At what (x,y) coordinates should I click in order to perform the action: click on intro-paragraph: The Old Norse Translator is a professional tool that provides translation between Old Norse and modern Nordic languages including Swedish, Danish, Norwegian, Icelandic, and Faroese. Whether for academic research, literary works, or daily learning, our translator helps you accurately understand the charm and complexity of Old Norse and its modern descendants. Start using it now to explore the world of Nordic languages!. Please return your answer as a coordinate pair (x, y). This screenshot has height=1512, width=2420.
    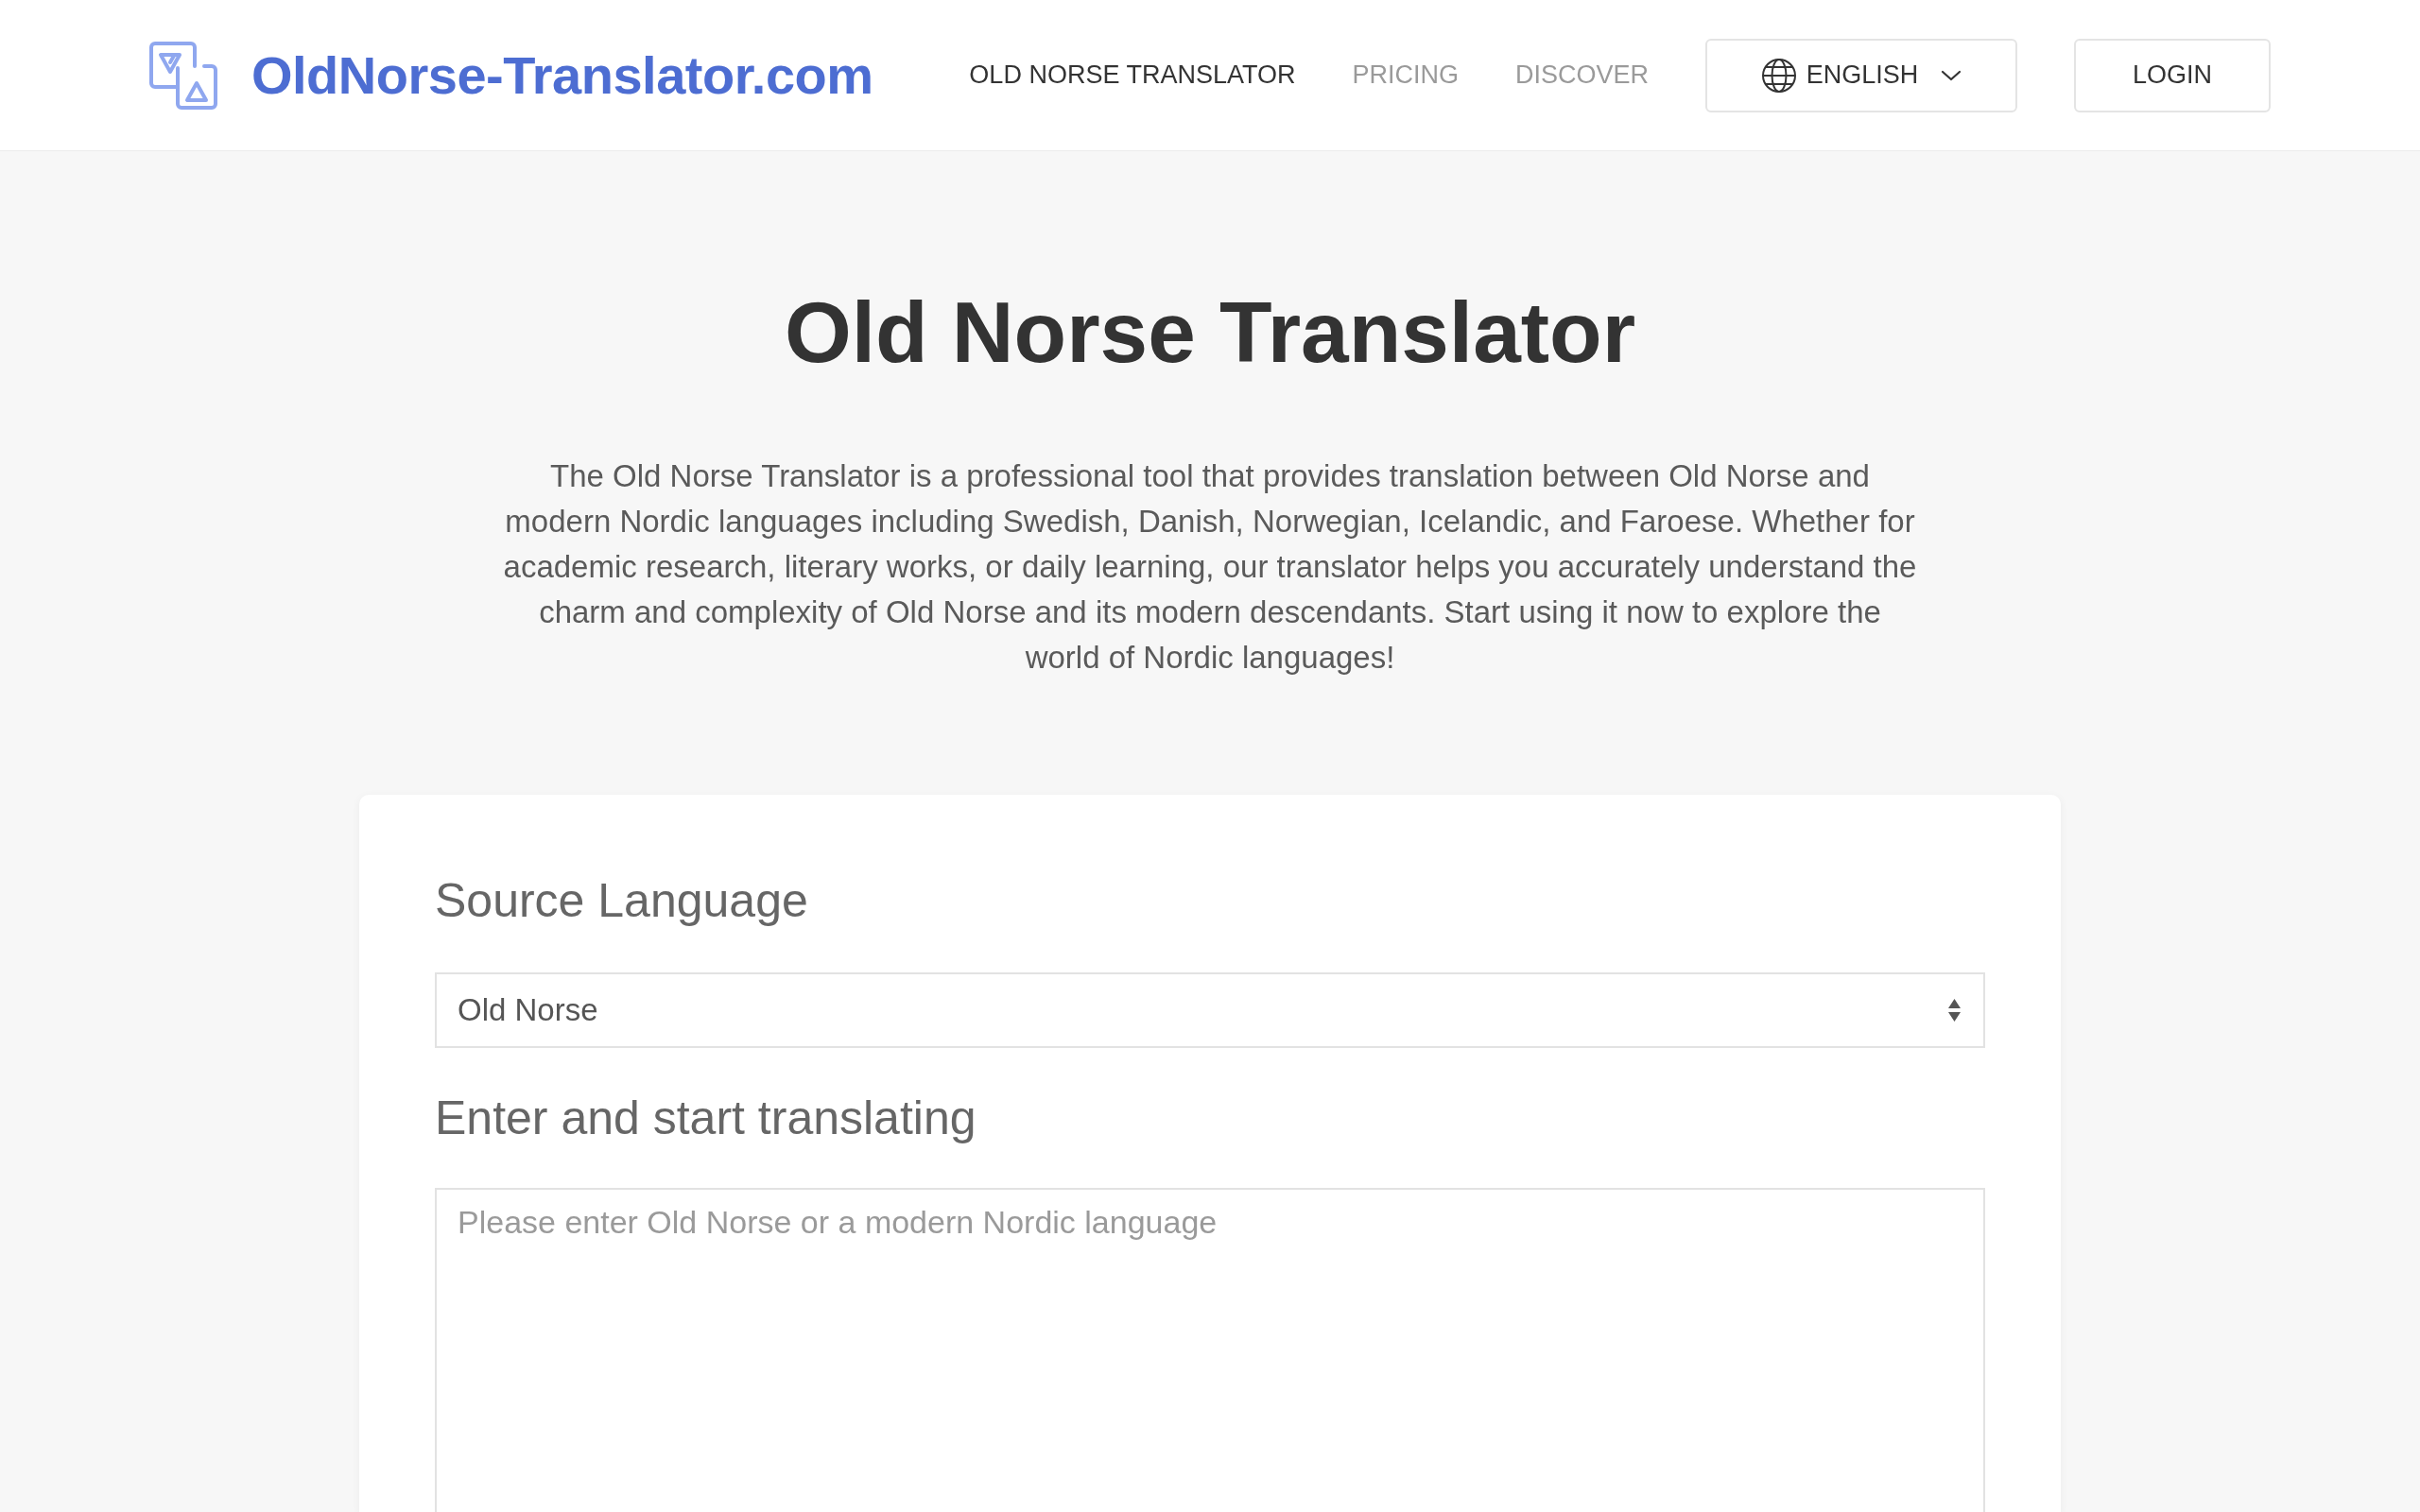
    Looking at the image, I should click on (1210, 567).